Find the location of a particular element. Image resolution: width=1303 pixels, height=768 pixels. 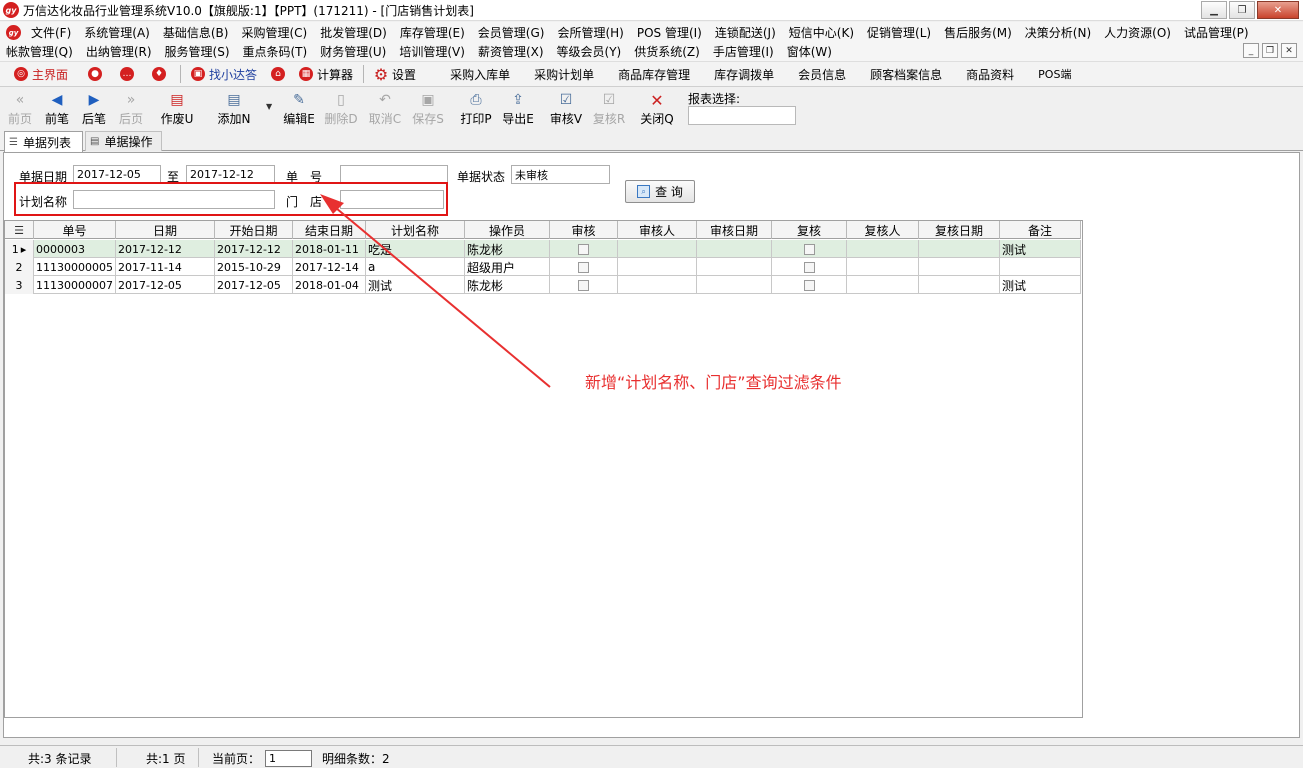

mdi-close-icon: ✕ is located at coordinates (1289, 50).